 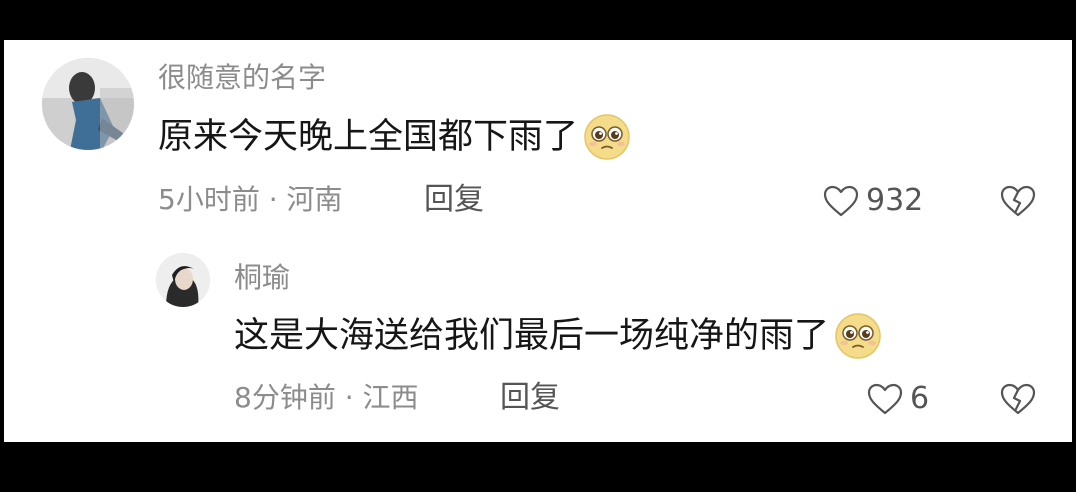 I want to click on like-button: 932, so click(x=872, y=201).